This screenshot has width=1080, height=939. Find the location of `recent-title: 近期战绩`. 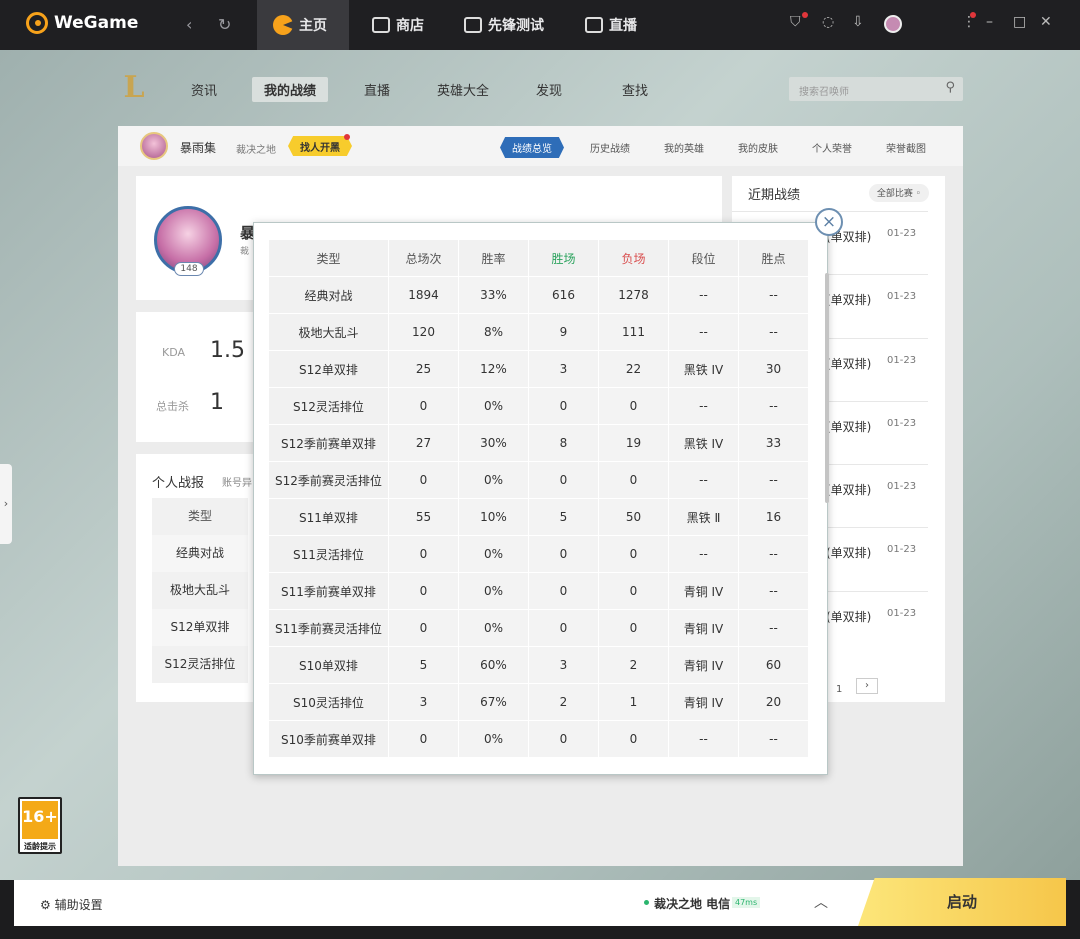

recent-title: 近期战绩 is located at coordinates (774, 195).